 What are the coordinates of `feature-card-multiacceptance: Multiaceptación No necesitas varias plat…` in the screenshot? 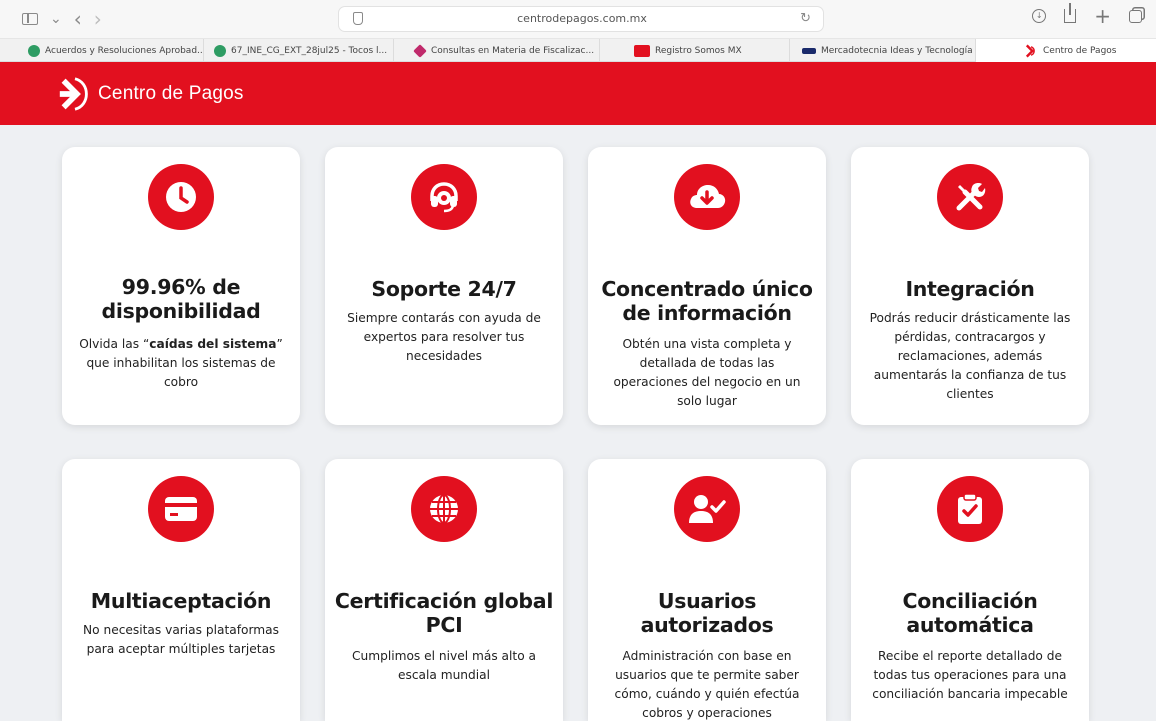 It's located at (181, 590).